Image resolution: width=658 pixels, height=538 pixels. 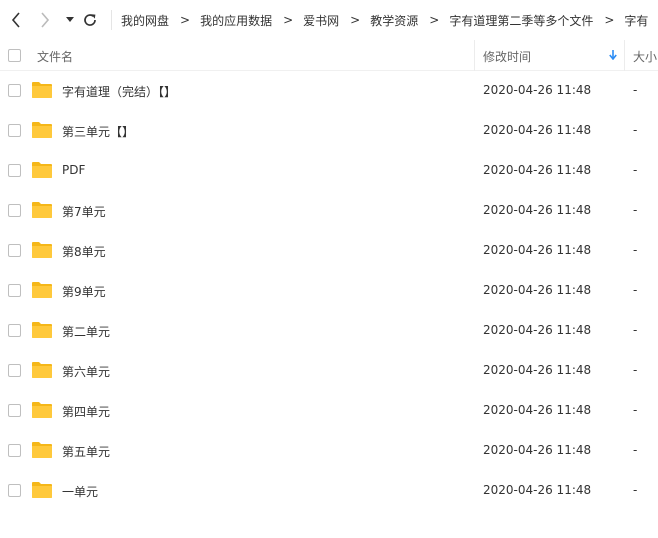 I want to click on caret-down-icon, so click(x=70, y=19).